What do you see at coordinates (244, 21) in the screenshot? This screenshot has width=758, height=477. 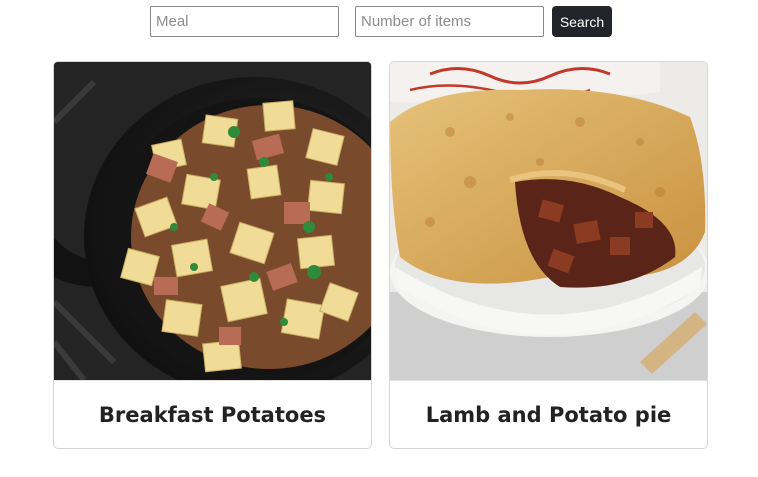 I see `meal-input` at bounding box center [244, 21].